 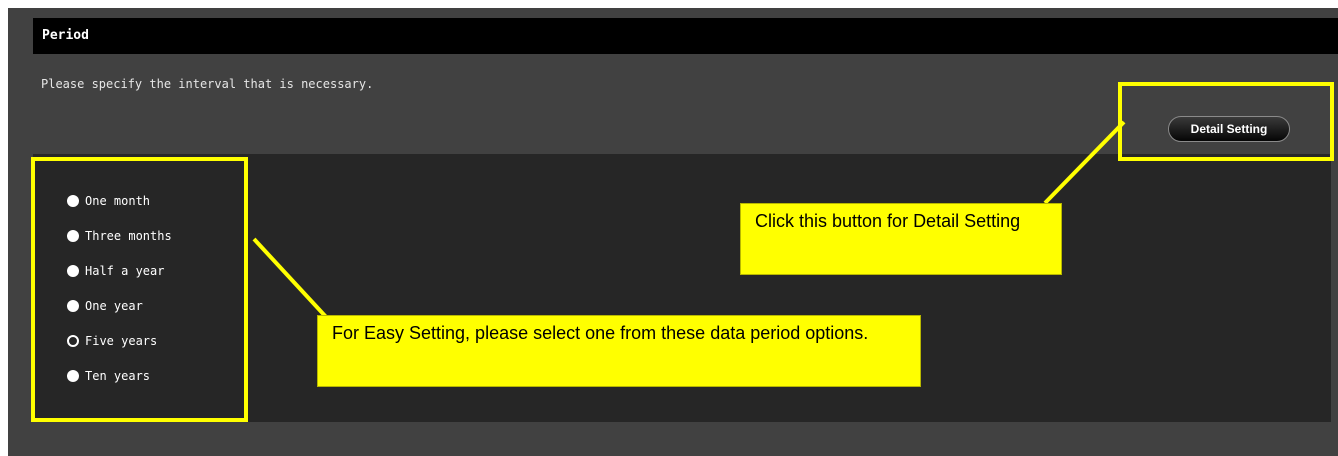 What do you see at coordinates (139, 289) in the screenshot?
I see `options-highlight-frame` at bounding box center [139, 289].